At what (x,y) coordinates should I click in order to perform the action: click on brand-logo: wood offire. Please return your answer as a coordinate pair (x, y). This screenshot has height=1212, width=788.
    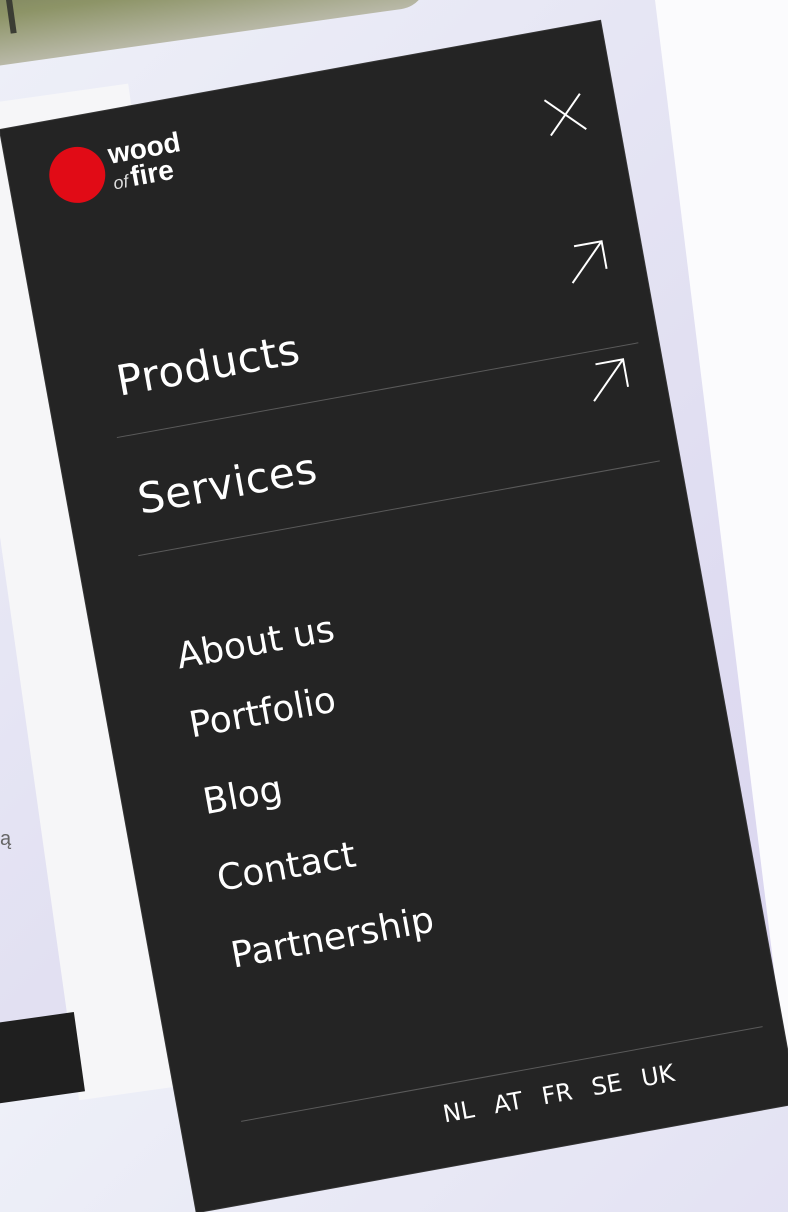
    Looking at the image, I should click on (116, 167).